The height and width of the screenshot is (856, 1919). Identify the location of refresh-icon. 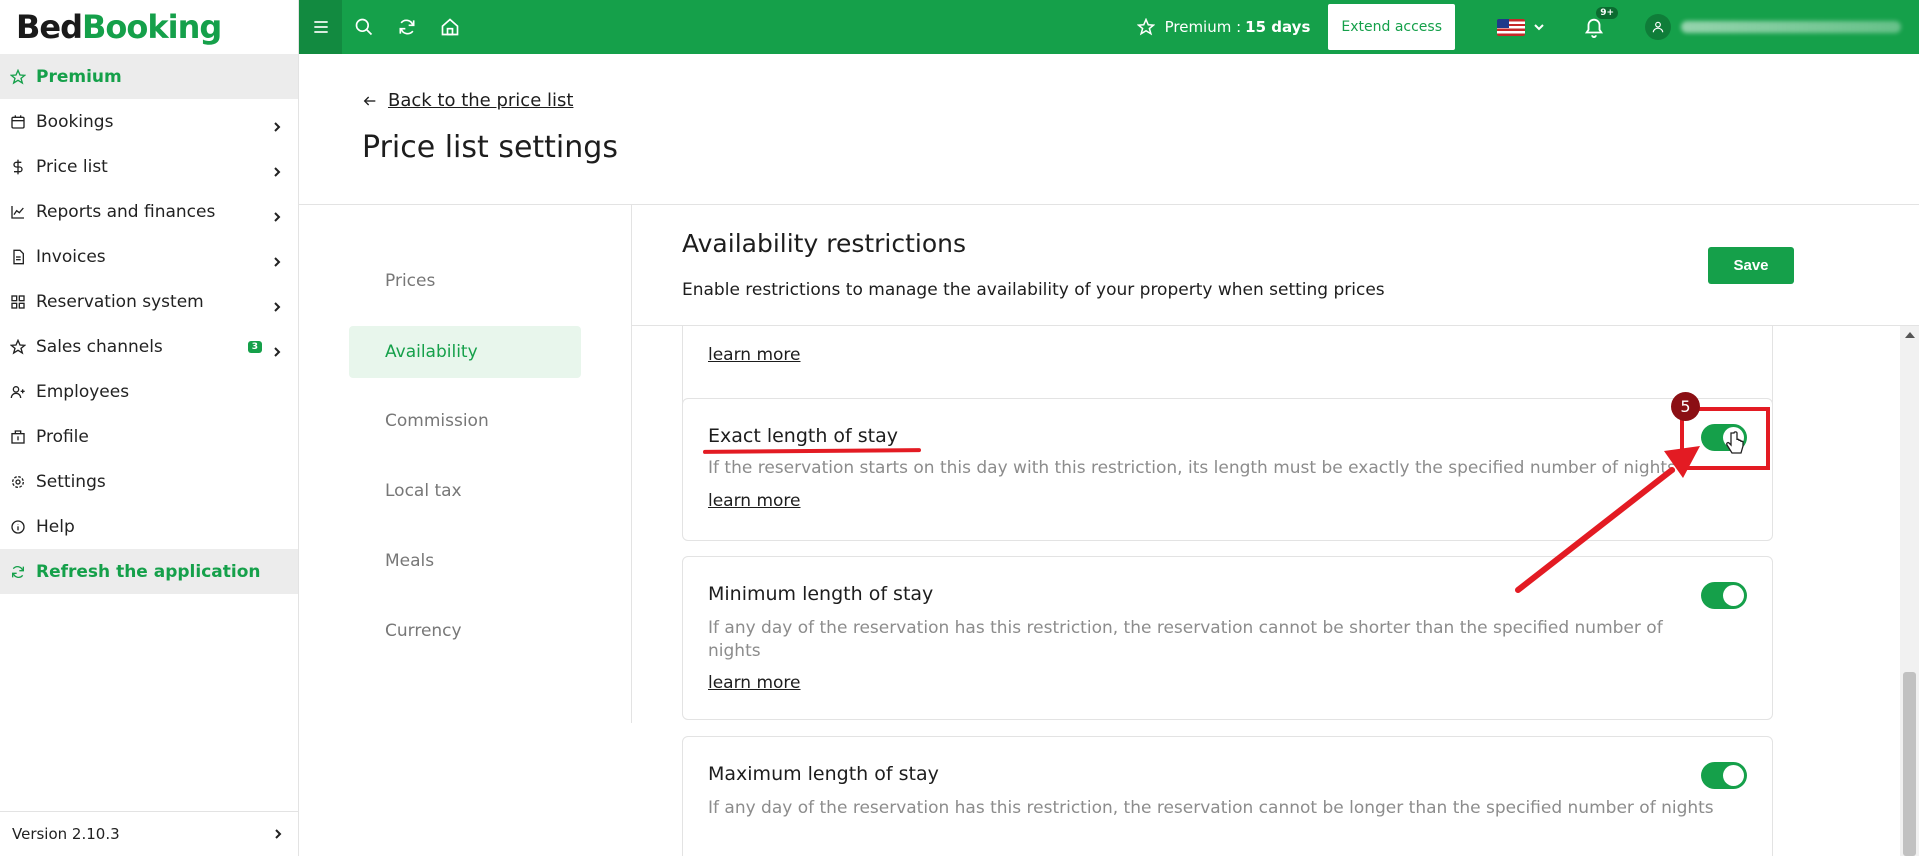
(18, 572).